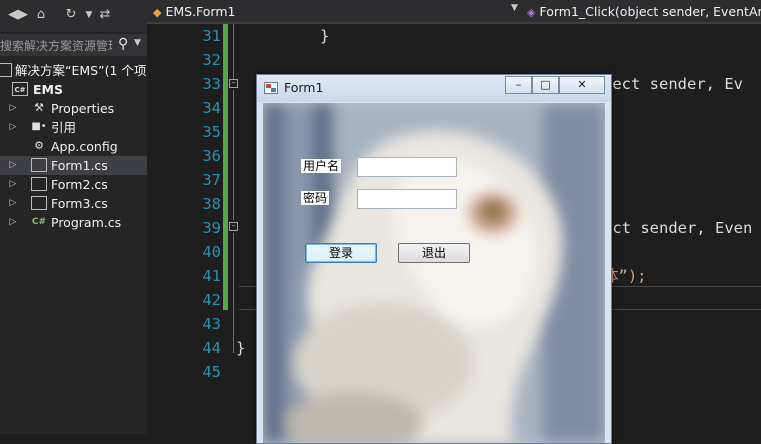 The image size is (761, 444). What do you see at coordinates (545, 85) in the screenshot?
I see `maximize-button: □` at bounding box center [545, 85].